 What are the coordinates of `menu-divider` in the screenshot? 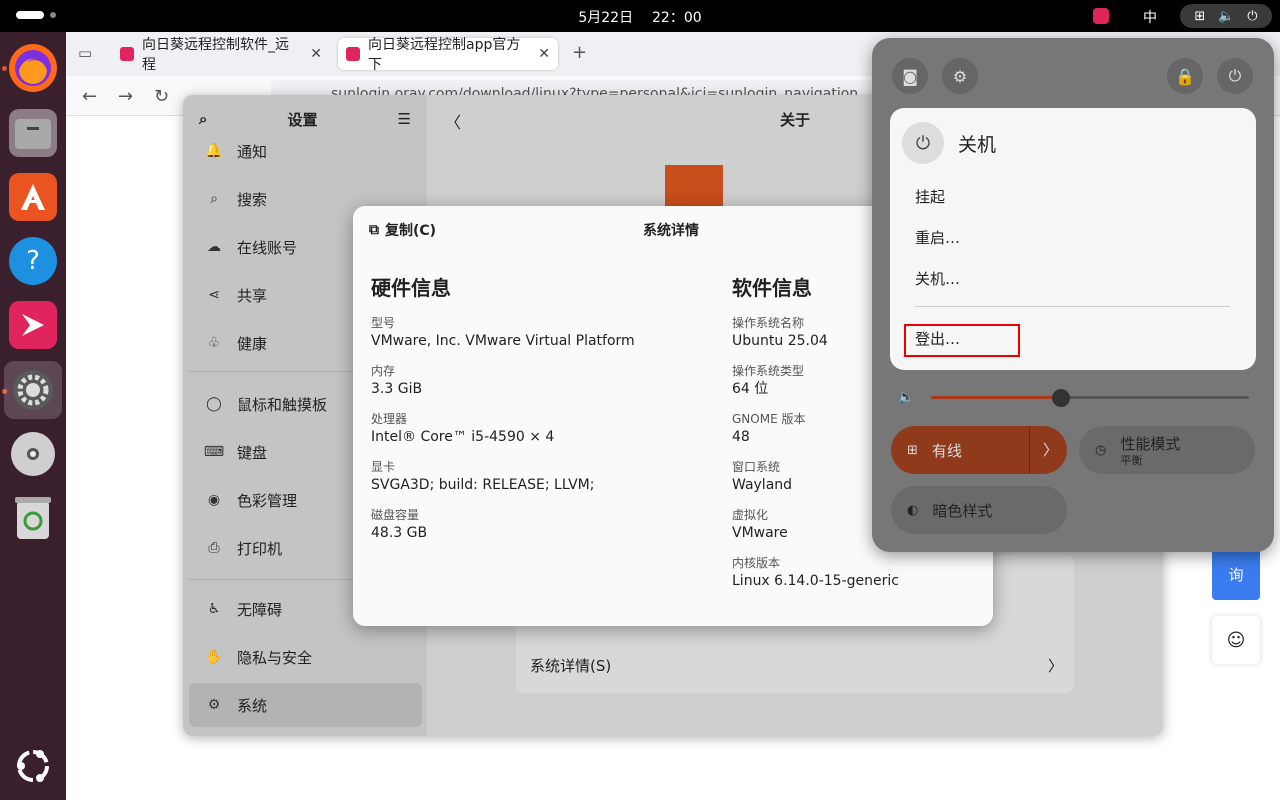 It's located at (1072, 306).